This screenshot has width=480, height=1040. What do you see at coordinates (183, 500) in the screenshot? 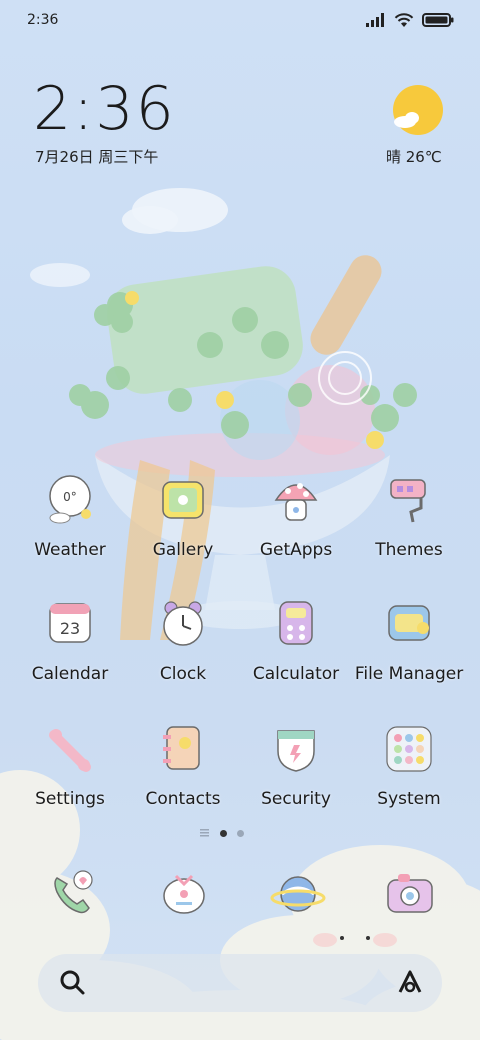
I see `gallery-app-icon` at bounding box center [183, 500].